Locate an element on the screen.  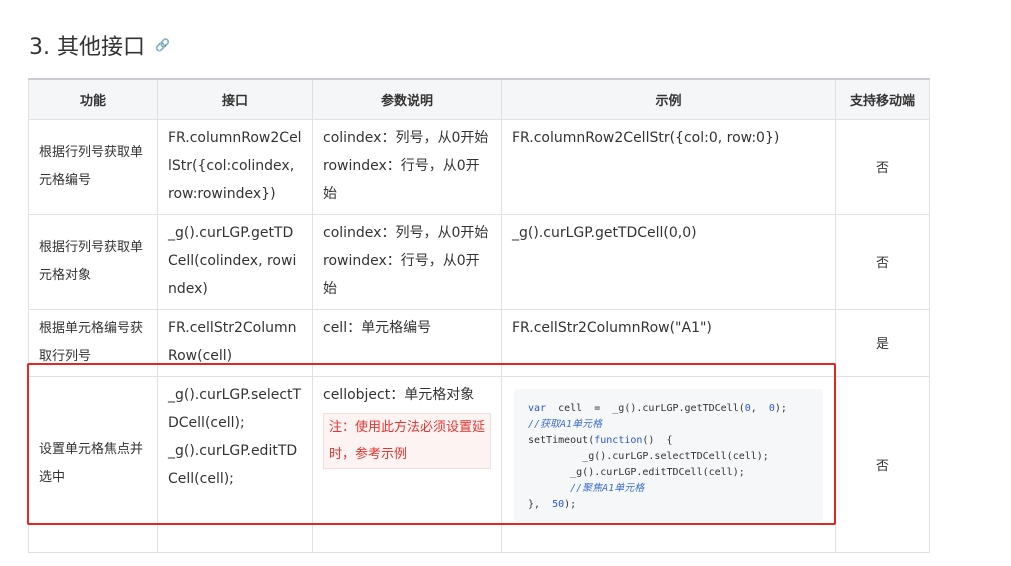
function-cell: 设置单元格焦点并选中 is located at coordinates (93, 464).